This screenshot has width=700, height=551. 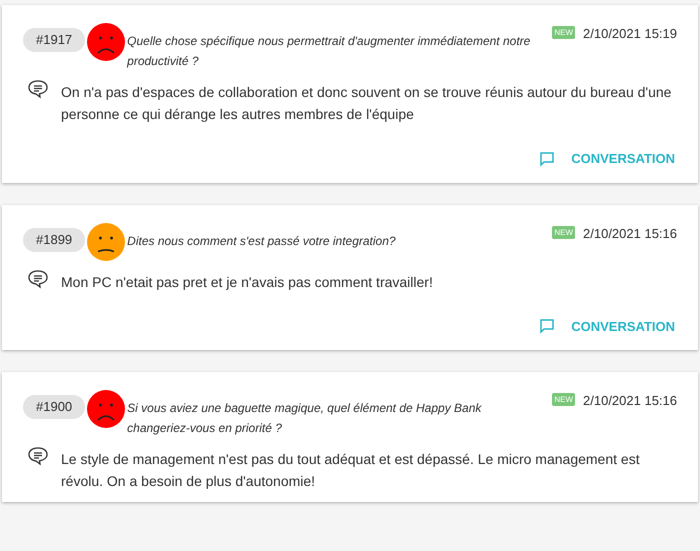 What do you see at coordinates (54, 240) in the screenshot?
I see `ticket-number: #1899` at bounding box center [54, 240].